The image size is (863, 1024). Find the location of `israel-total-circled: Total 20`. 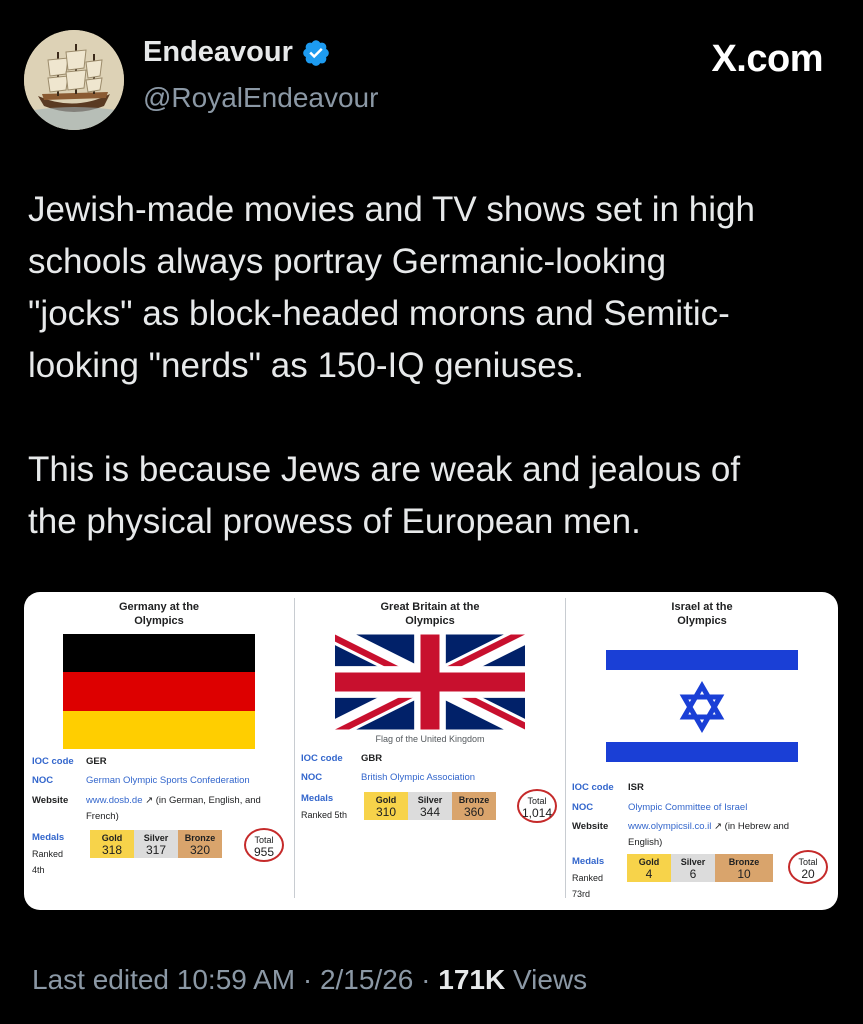

israel-total-circled: Total 20 is located at coordinates (808, 867).